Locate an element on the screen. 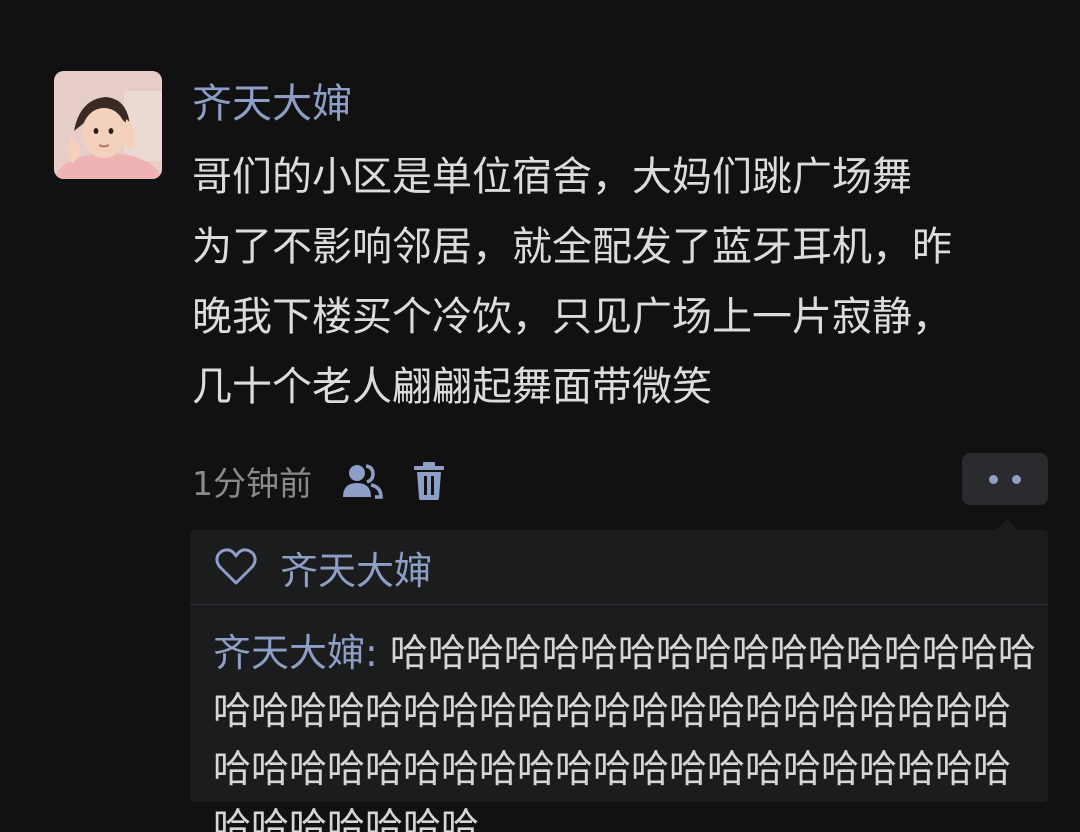  more-actions-button is located at coordinates (1005, 479).